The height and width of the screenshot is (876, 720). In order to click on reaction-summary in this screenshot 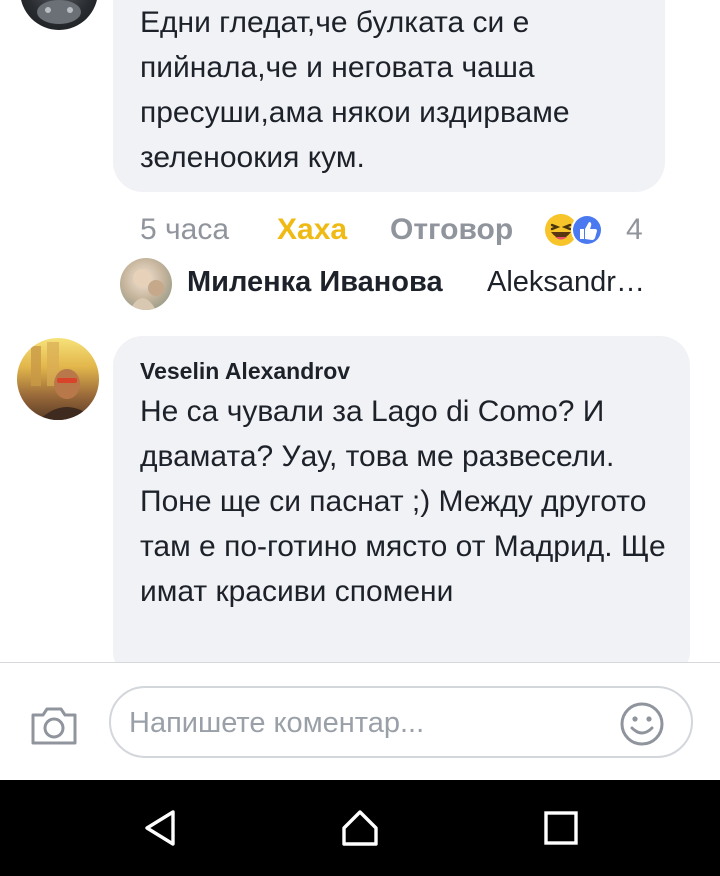, I will do `click(574, 230)`.